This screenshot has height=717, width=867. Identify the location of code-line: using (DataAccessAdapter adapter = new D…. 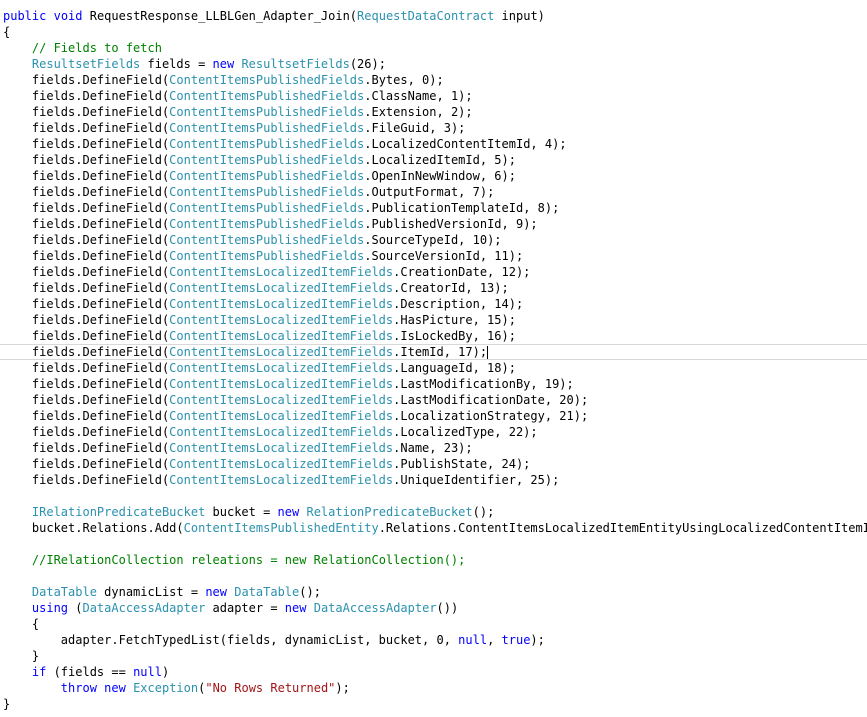
(433, 608).